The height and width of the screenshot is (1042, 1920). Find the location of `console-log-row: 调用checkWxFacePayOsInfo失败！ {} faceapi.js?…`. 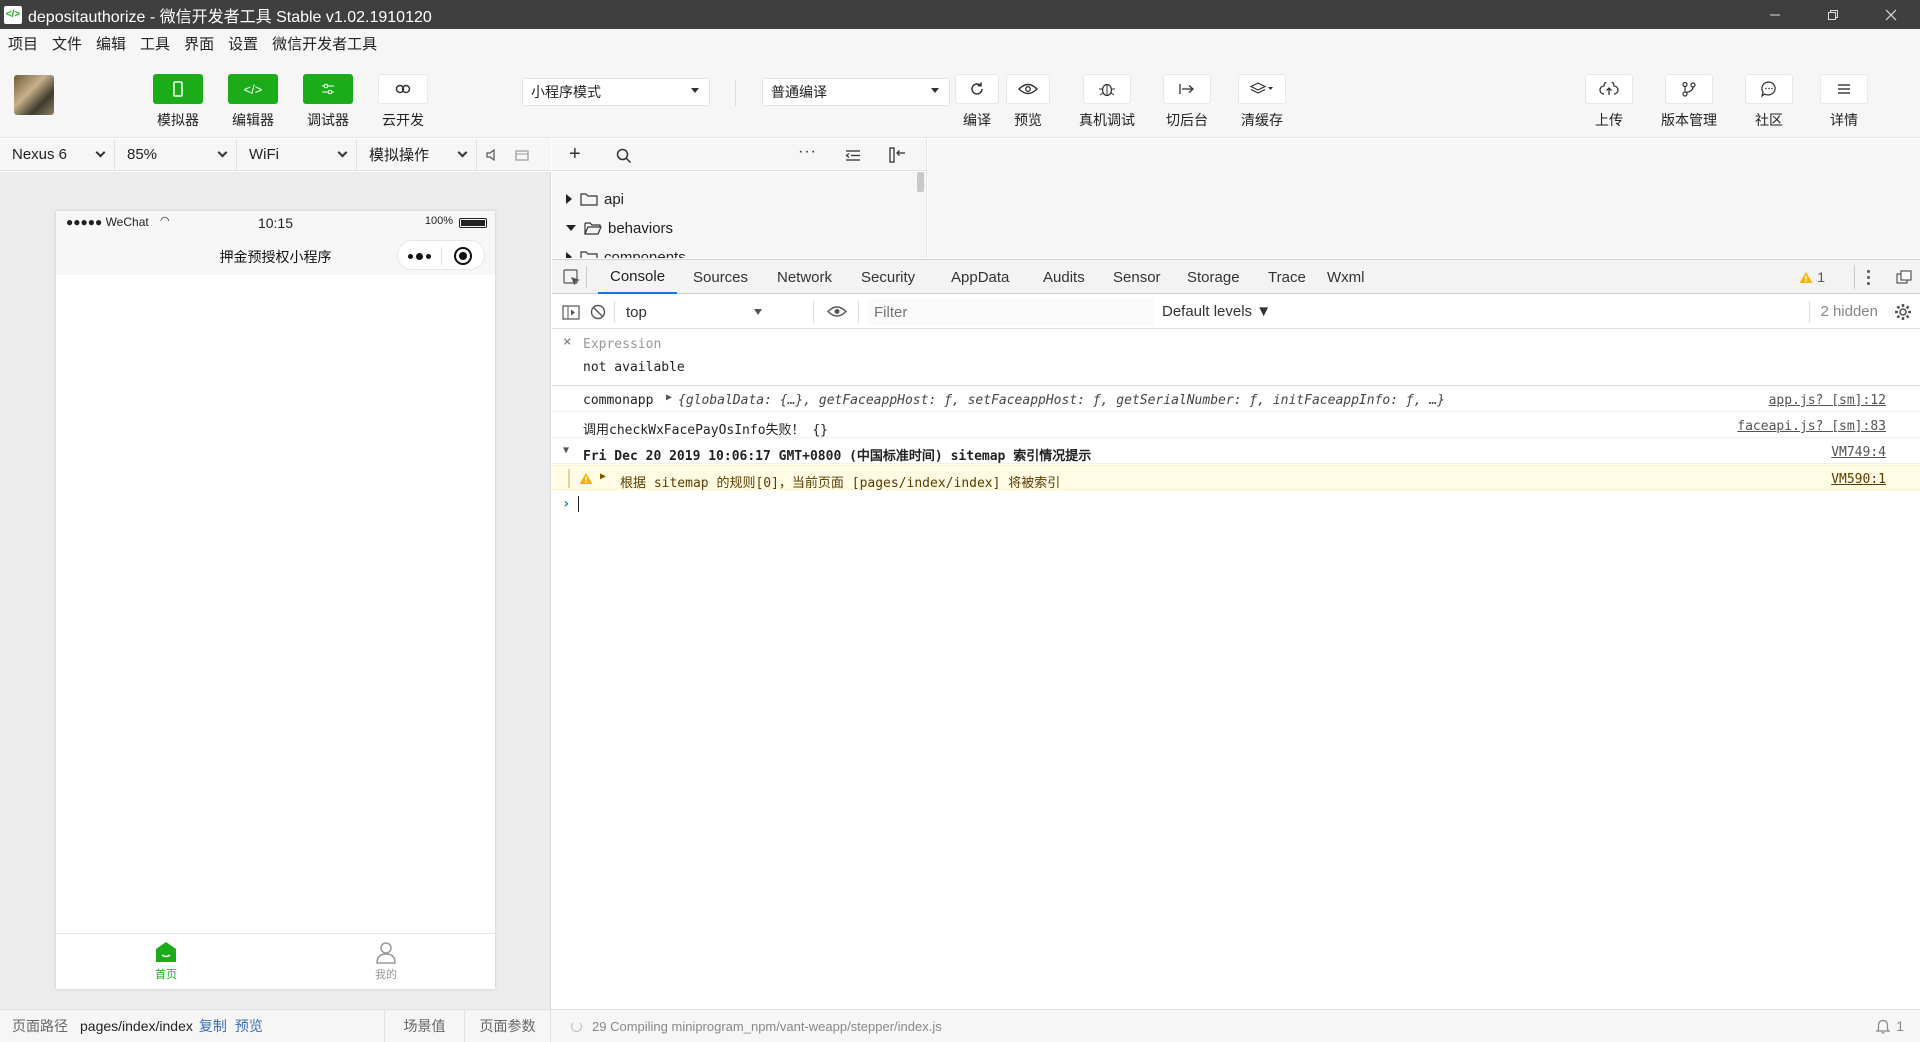

console-log-row: 调用checkWxFacePayOsInfo失败！ {} faceapi.js?… is located at coordinates (1236, 425).